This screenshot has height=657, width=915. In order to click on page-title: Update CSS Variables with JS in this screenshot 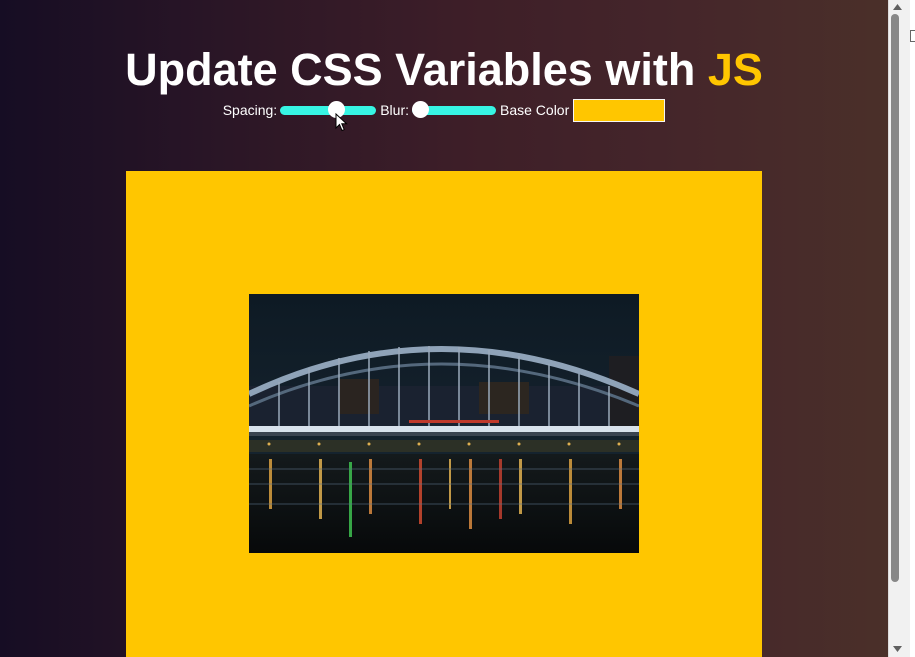, I will do `click(444, 70)`.